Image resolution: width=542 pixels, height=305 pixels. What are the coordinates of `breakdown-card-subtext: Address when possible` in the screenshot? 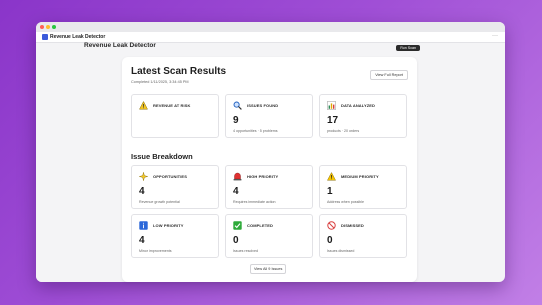 It's located at (345, 202).